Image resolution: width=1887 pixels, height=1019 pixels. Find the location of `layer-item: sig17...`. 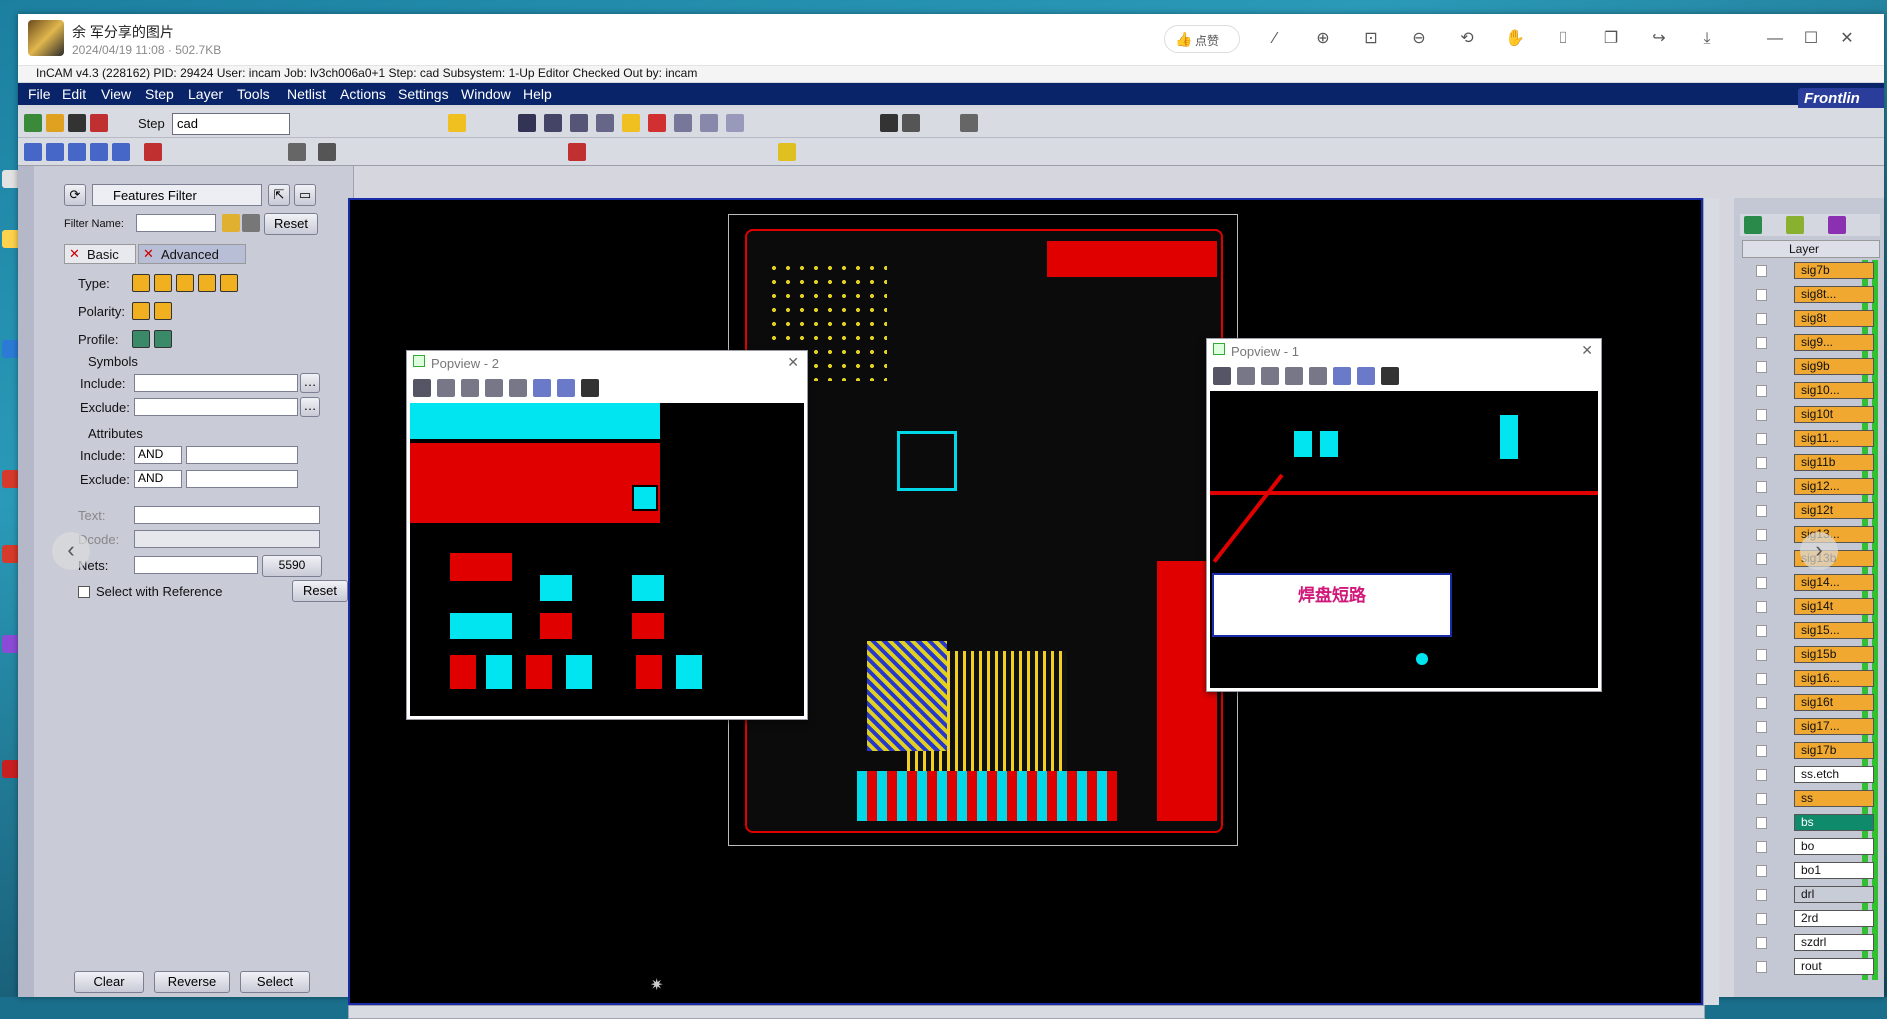

layer-item: sig17... is located at coordinates (1834, 726).